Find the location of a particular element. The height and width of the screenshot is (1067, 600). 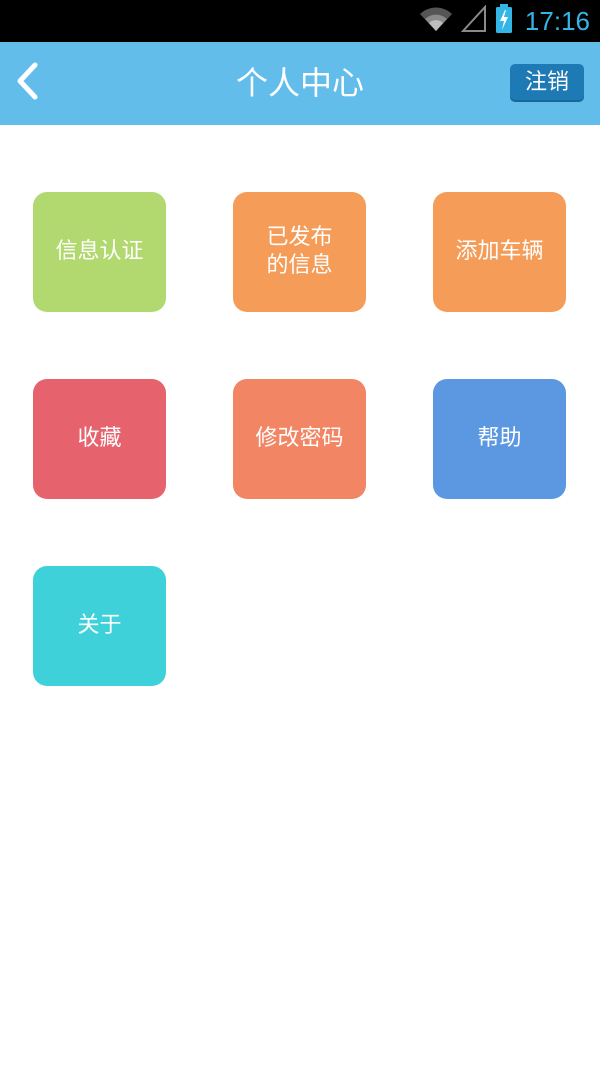

back-button is located at coordinates (28, 83).